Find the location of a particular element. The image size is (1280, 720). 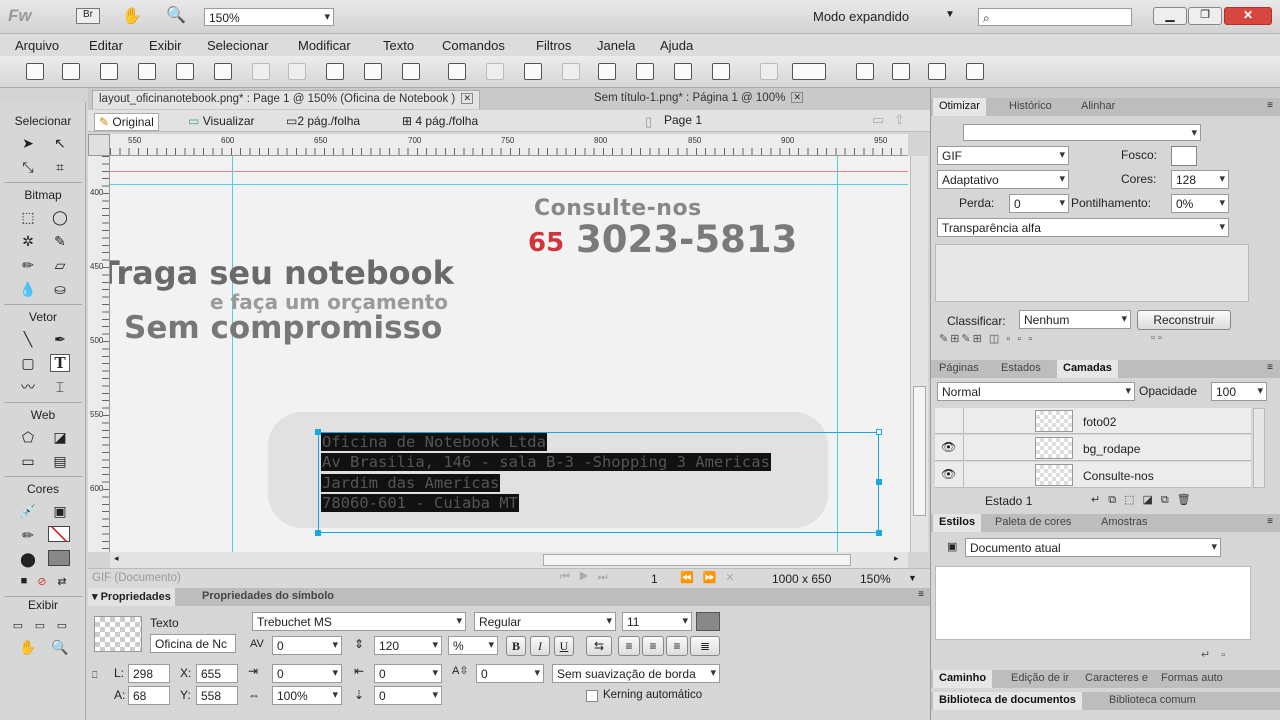

zoom-dropdown: 150% is located at coordinates (269, 17).